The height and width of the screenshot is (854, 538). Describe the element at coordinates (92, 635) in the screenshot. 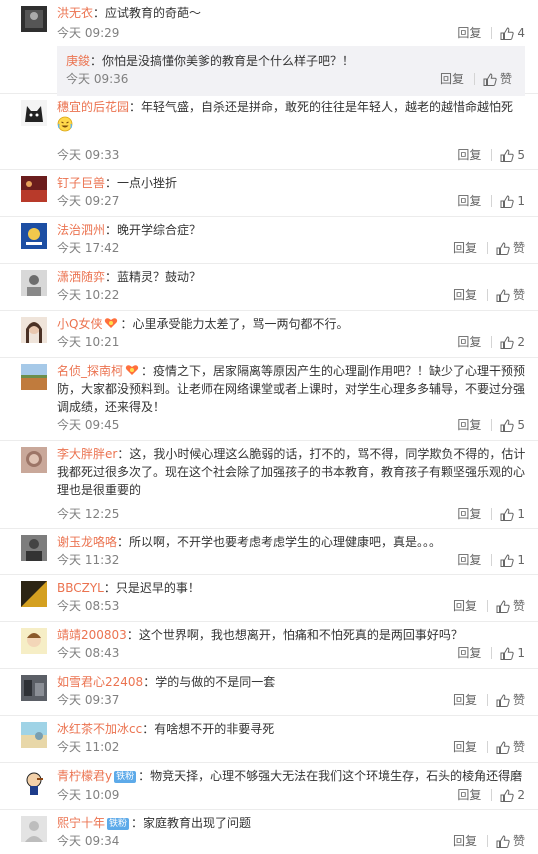

I see `username-link: 靖靖200803` at that location.